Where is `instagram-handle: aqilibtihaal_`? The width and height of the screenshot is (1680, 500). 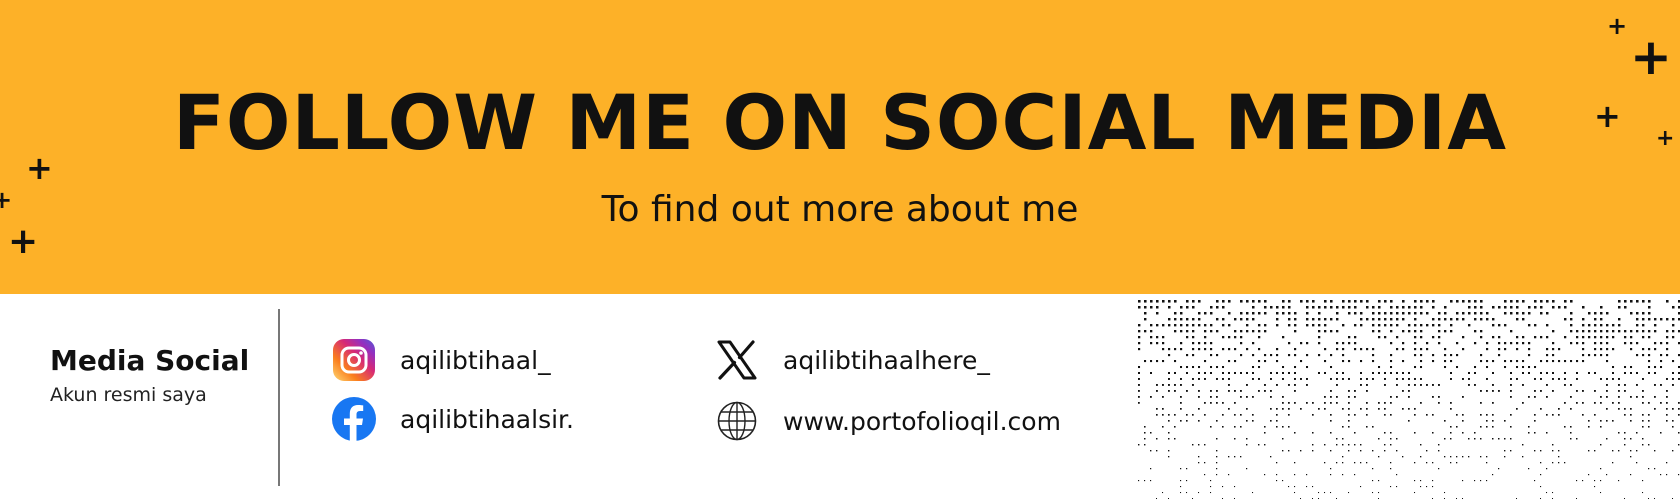
instagram-handle: aqilibtihaal_ is located at coordinates (475, 360).